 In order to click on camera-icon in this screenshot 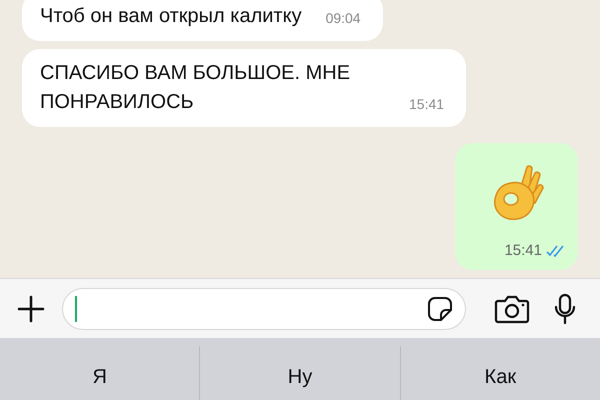, I will do `click(512, 309)`.